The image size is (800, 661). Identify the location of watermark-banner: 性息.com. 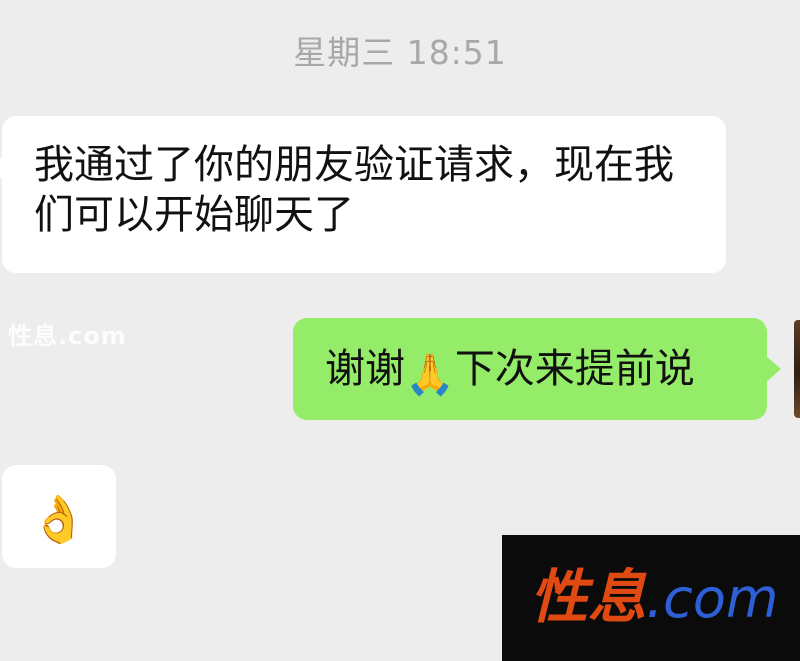
(651, 598).